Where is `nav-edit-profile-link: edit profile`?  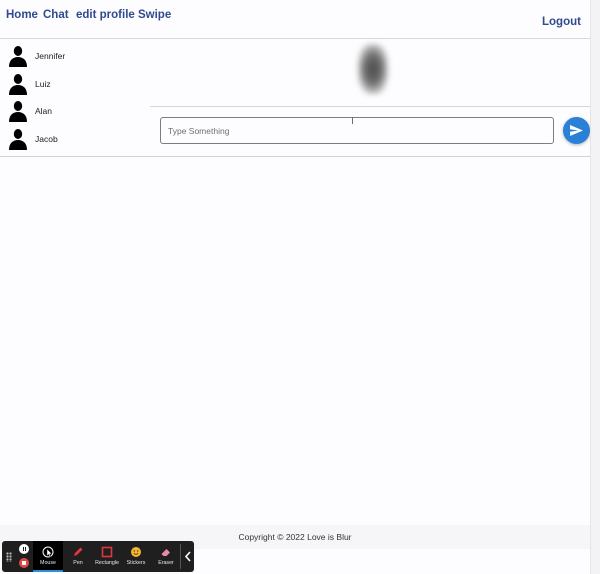 nav-edit-profile-link: edit profile is located at coordinates (105, 15).